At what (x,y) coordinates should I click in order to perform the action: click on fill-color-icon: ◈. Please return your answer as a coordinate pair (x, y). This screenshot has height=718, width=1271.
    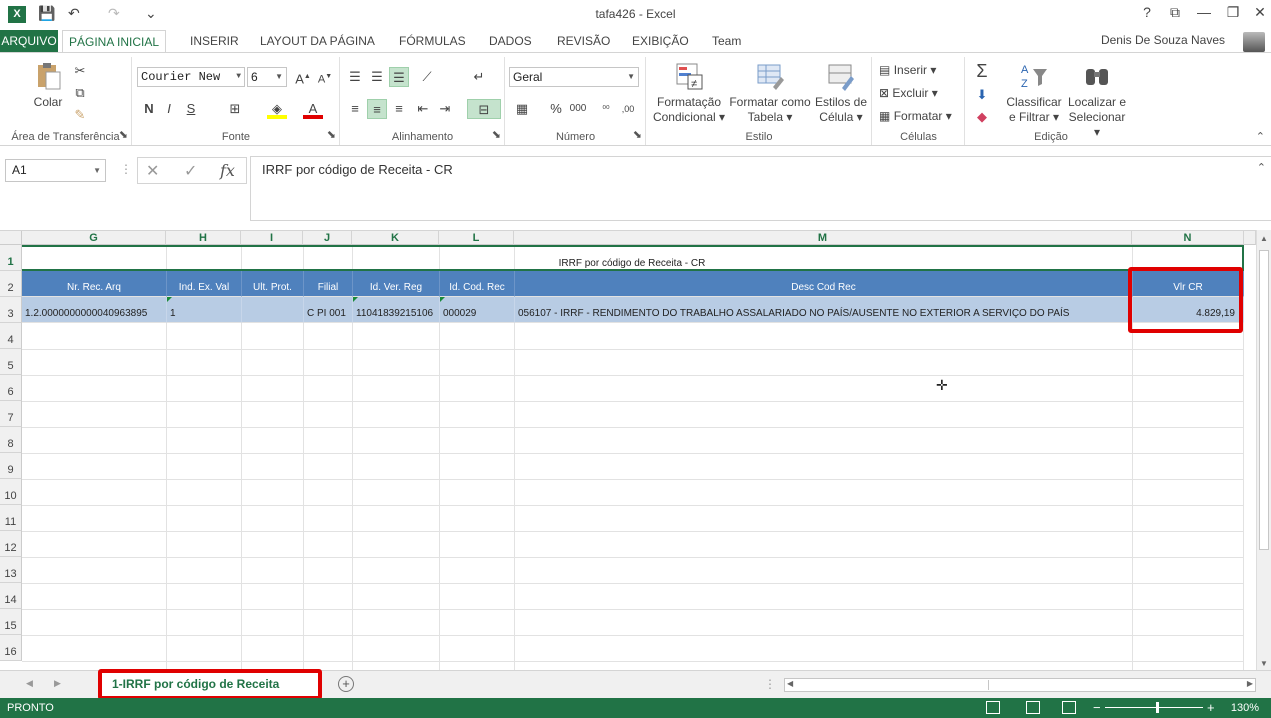
    Looking at the image, I should click on (277, 109).